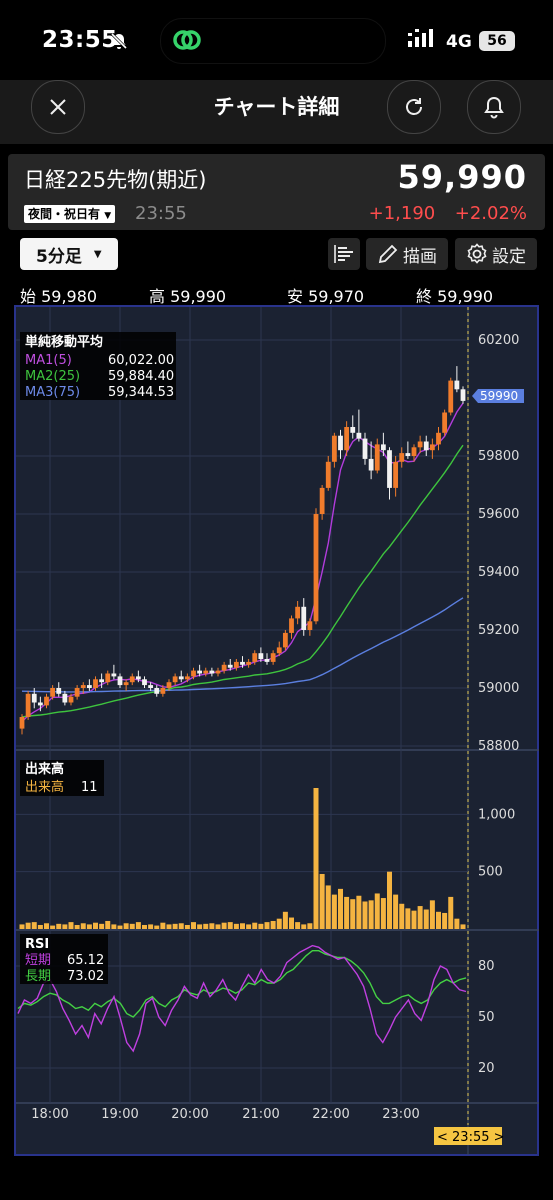 The image size is (553, 1200). Describe the element at coordinates (486, 1017) in the screenshot. I see `rsi-tick-label: 50` at that location.